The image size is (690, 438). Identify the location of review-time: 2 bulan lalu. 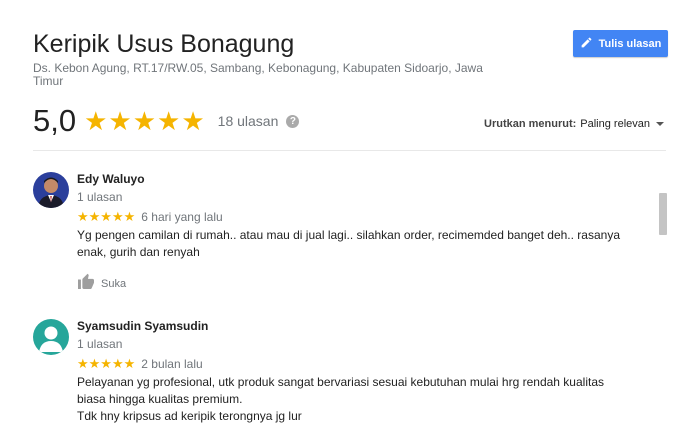
(172, 364).